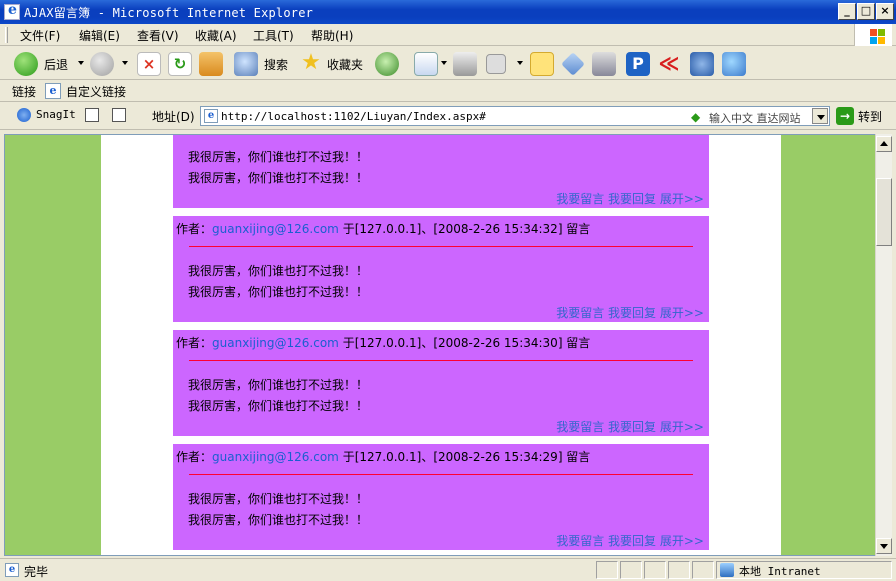  What do you see at coordinates (542, 64) in the screenshot?
I see `folder-icon` at bounding box center [542, 64].